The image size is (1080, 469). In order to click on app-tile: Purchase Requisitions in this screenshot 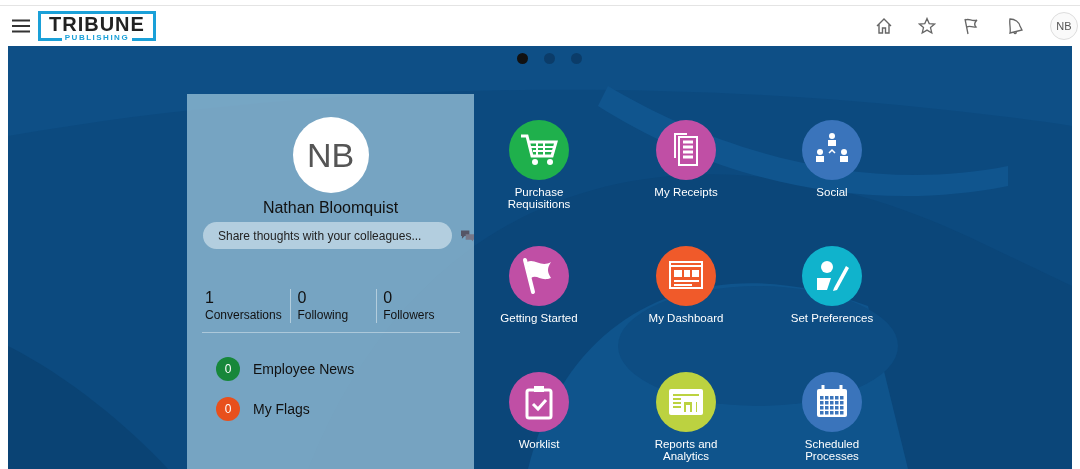, I will do `click(539, 183)`.